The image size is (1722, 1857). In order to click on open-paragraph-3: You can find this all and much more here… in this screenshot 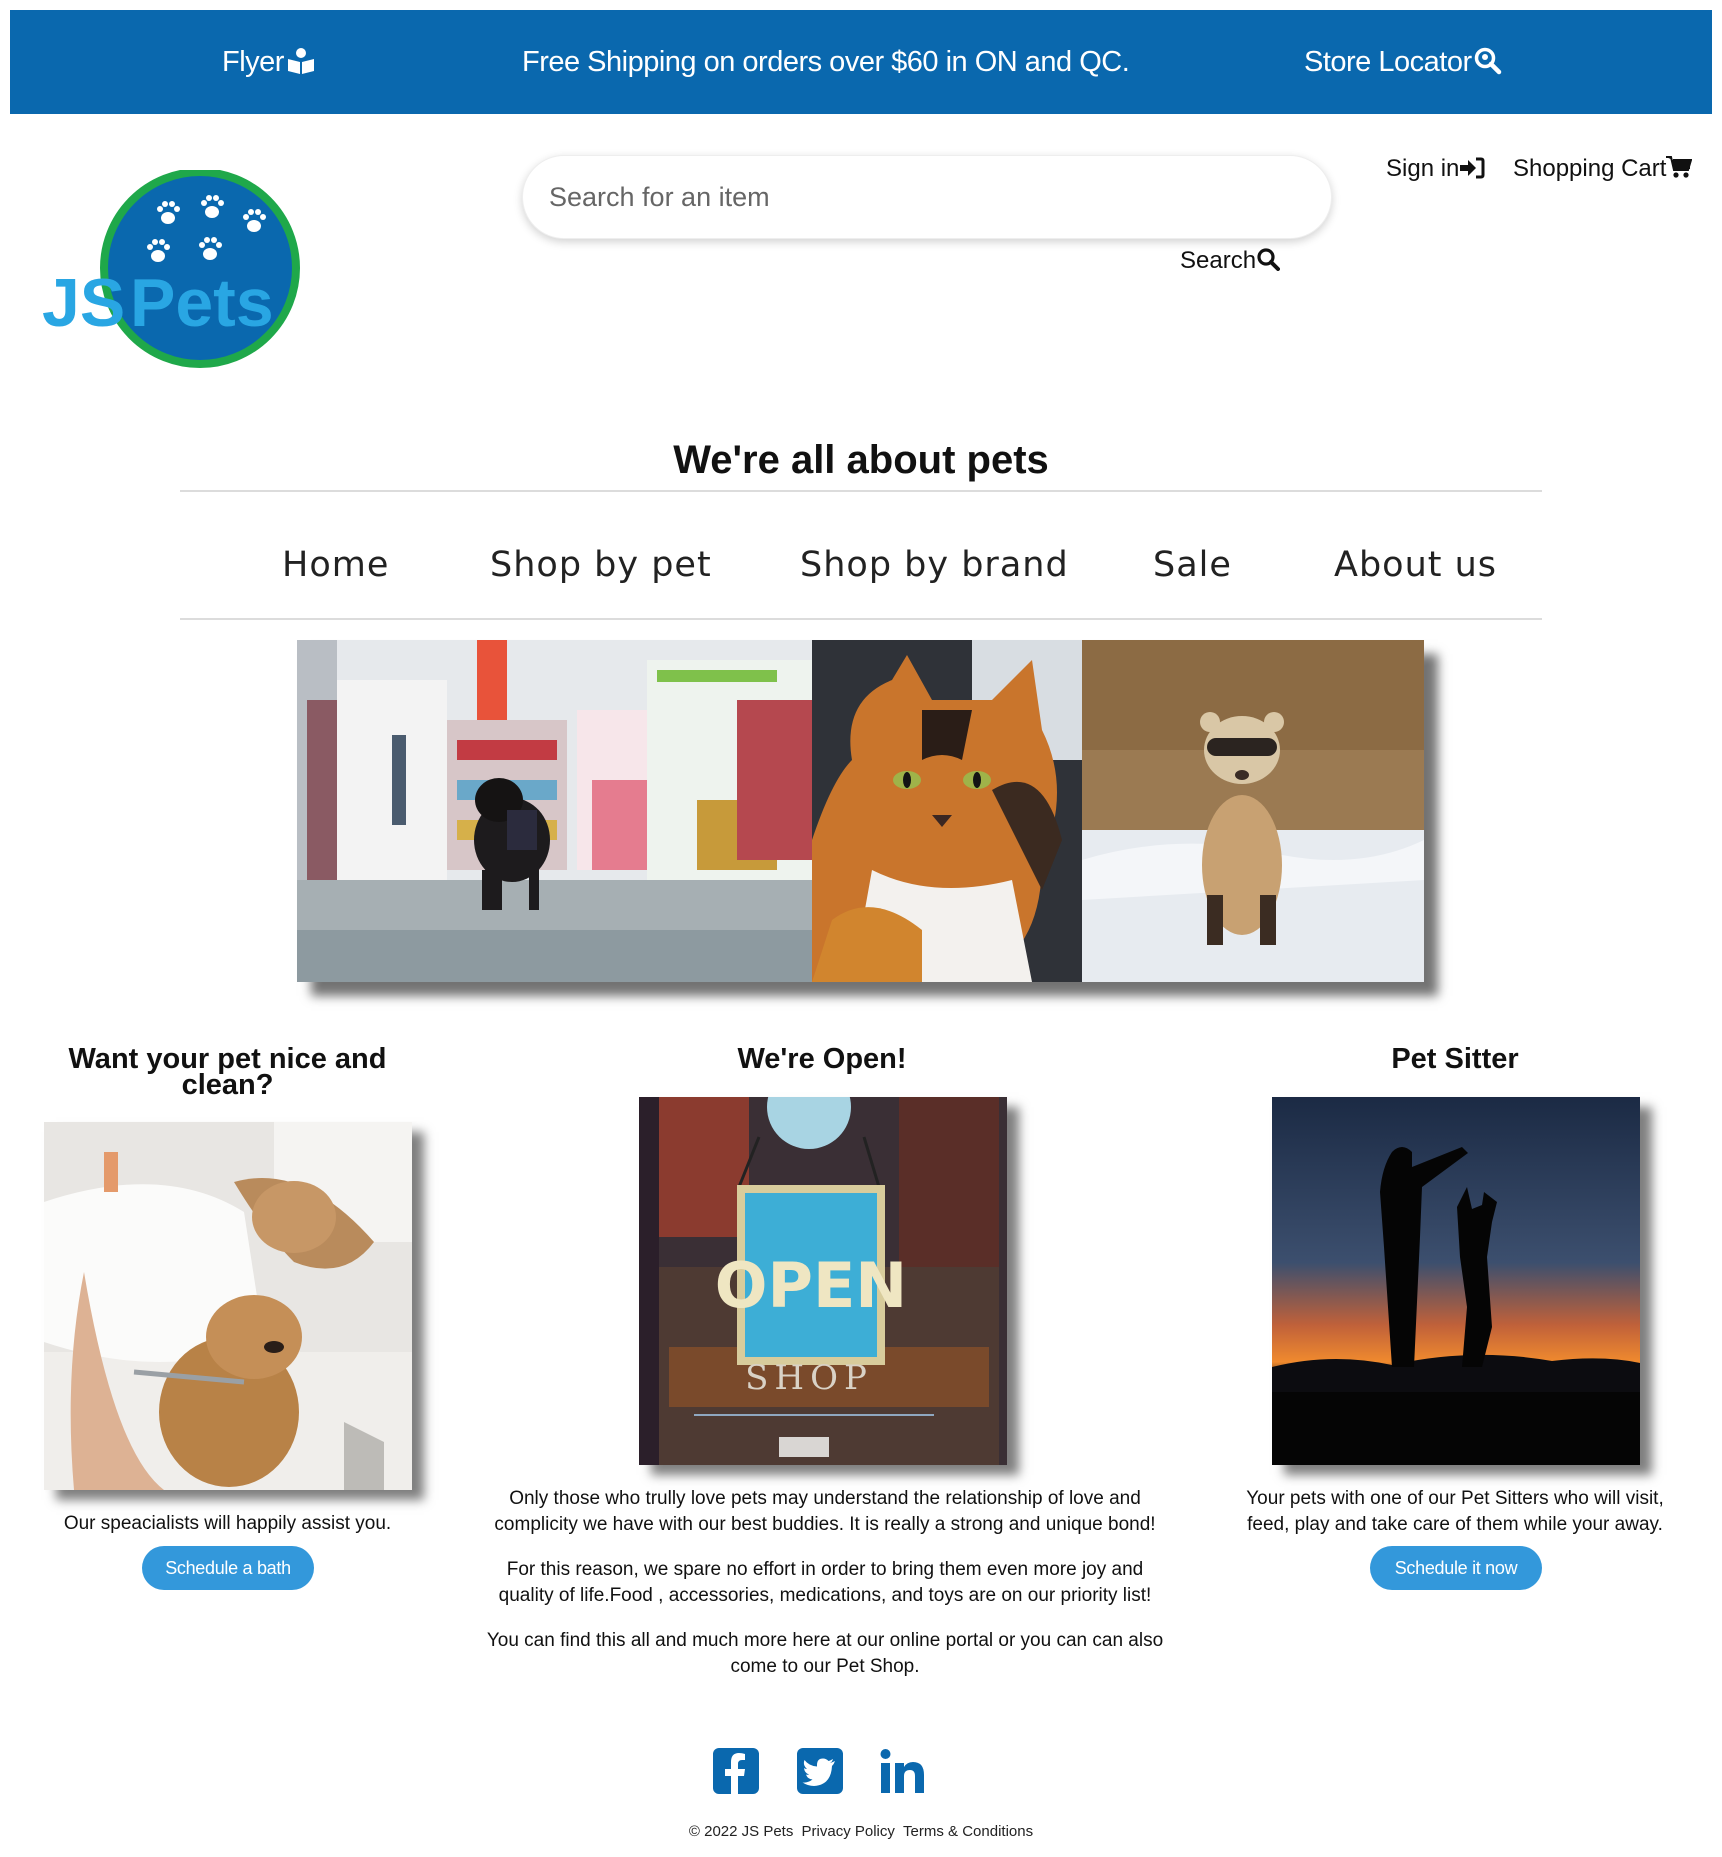, I will do `click(825, 1654)`.